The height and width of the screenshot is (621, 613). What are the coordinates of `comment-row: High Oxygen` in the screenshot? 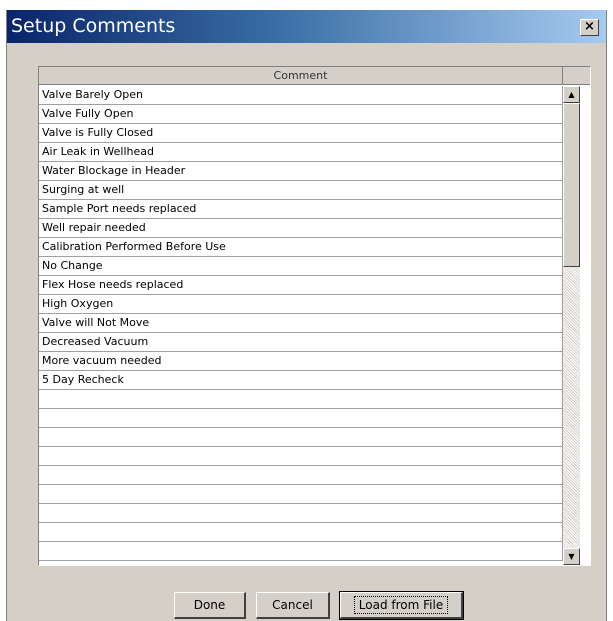 It's located at (301, 304).